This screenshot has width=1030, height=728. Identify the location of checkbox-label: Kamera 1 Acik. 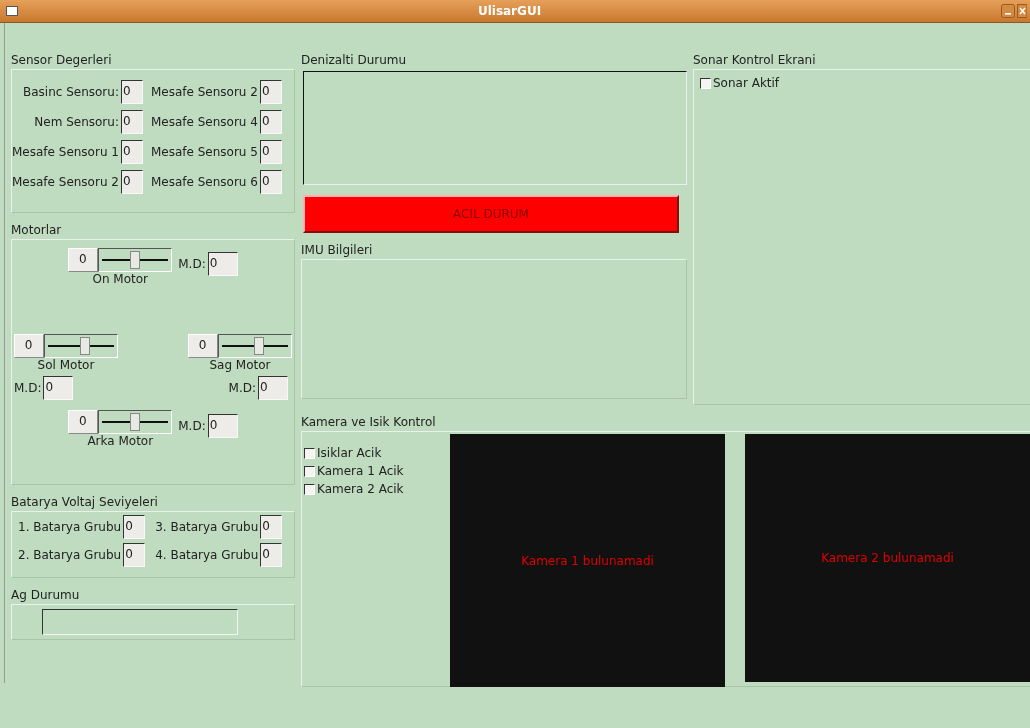
(360, 471).